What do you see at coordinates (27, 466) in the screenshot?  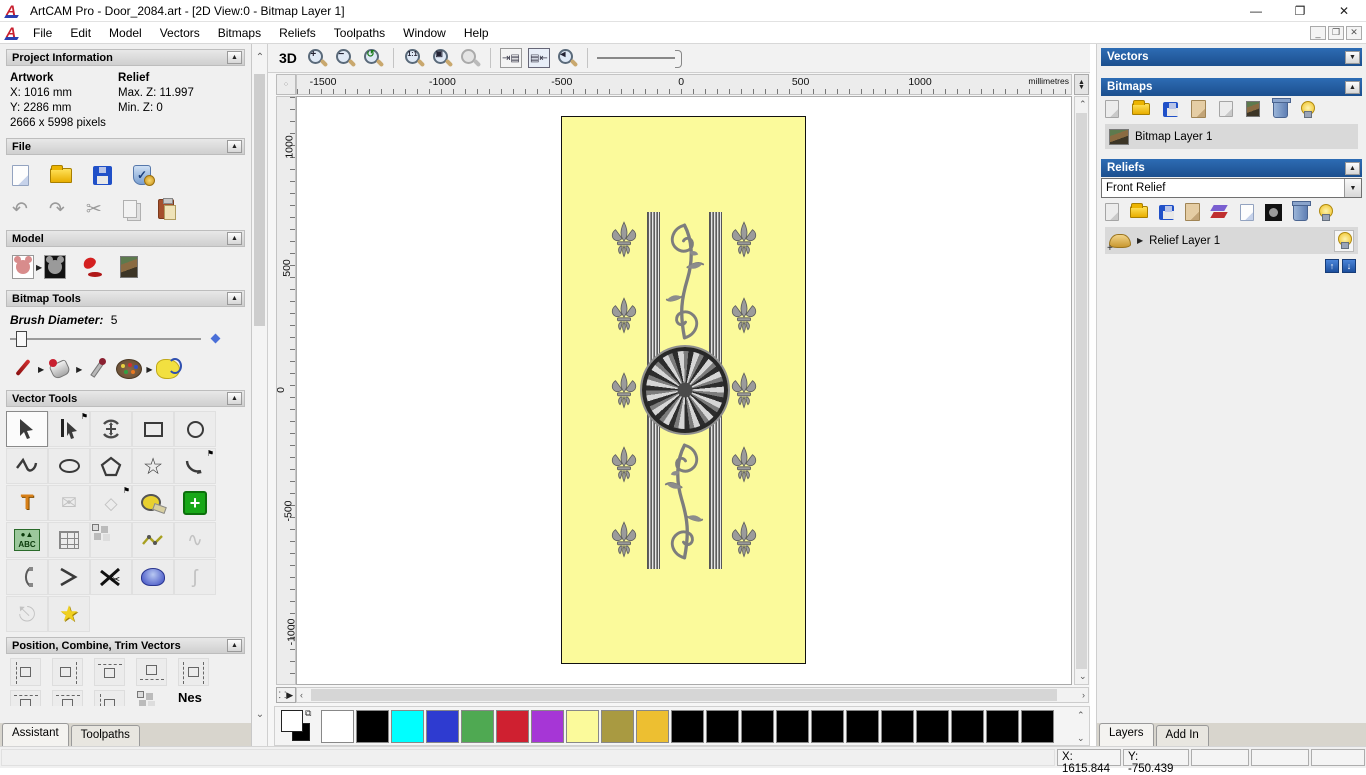 I see `create-polyline-tool` at bounding box center [27, 466].